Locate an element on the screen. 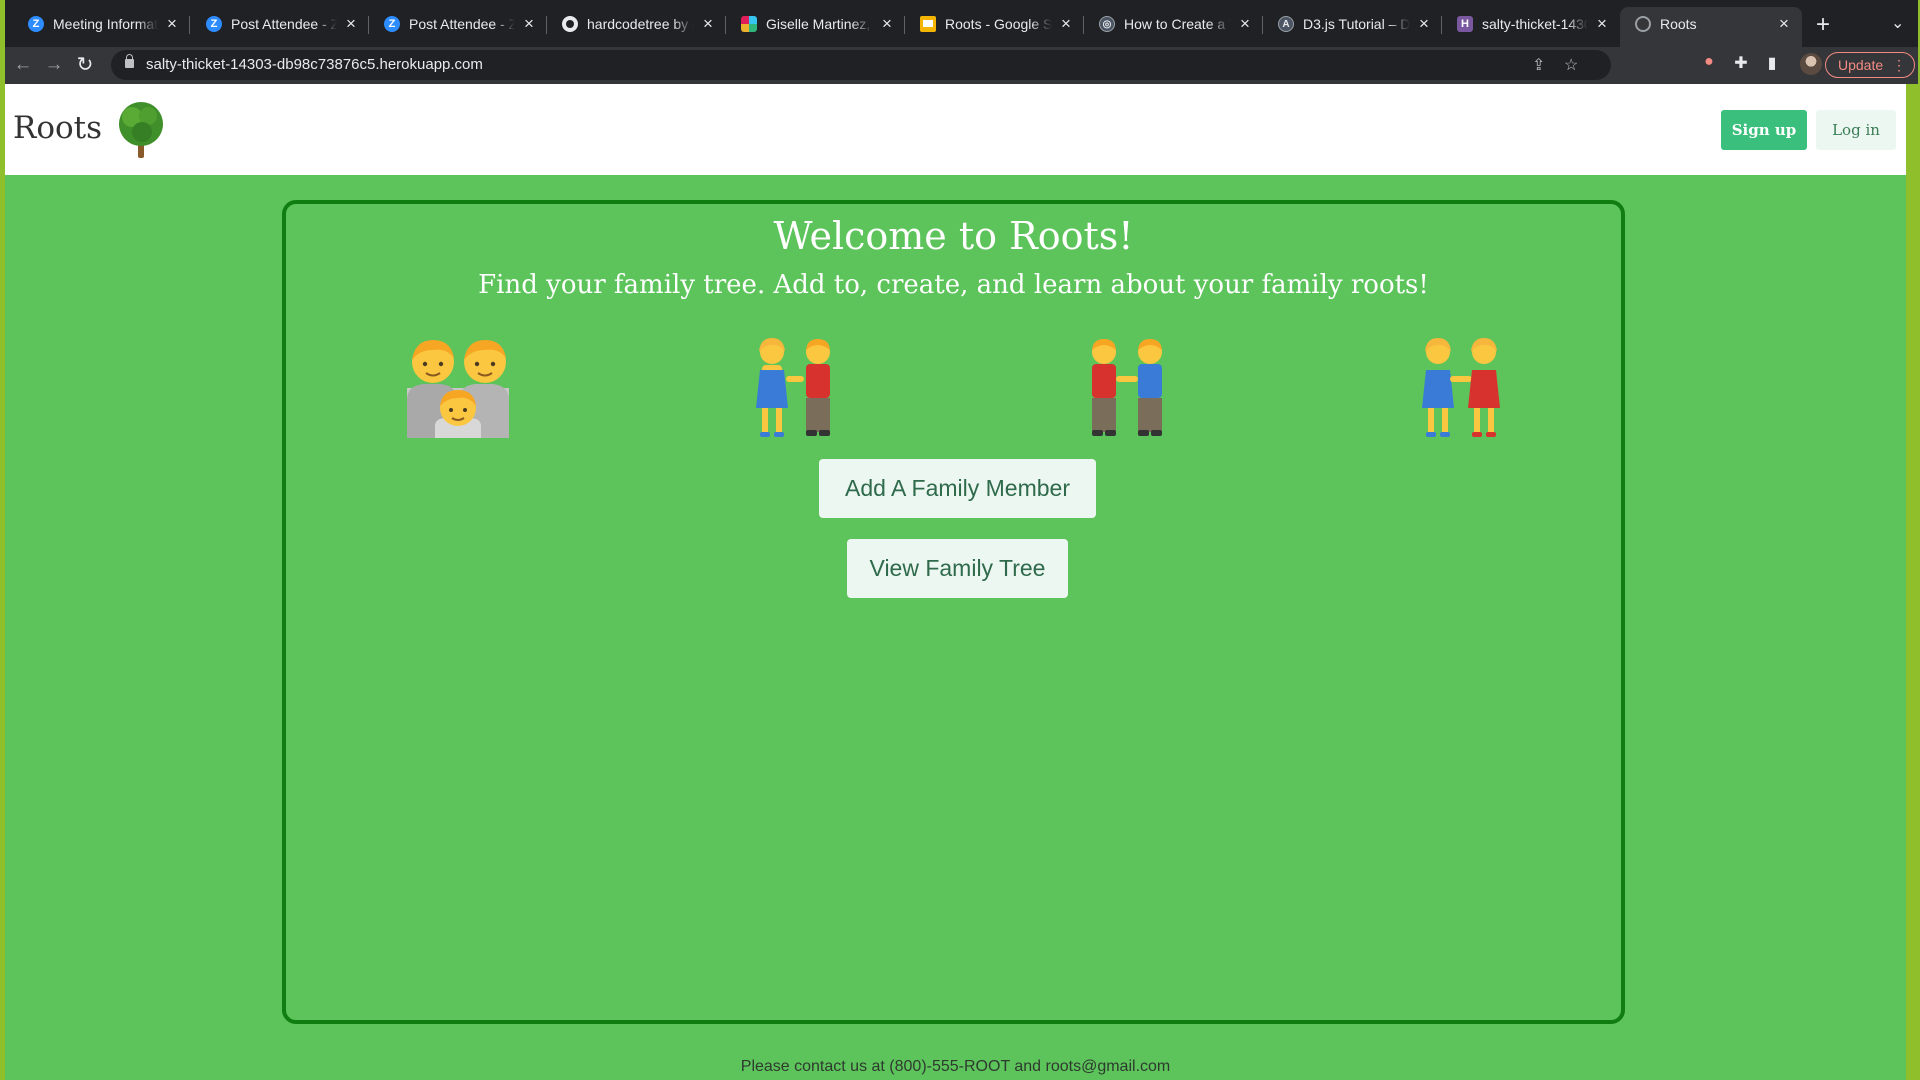 This screenshot has width=1920, height=1080. tab-post-attendee-2: Z Post Attendee - Zoom × is located at coordinates (458, 24).